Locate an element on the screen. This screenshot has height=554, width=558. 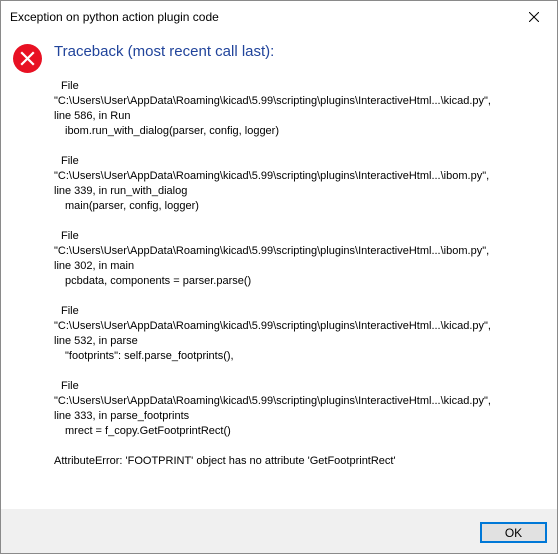
close-button is located at coordinates (534, 16).